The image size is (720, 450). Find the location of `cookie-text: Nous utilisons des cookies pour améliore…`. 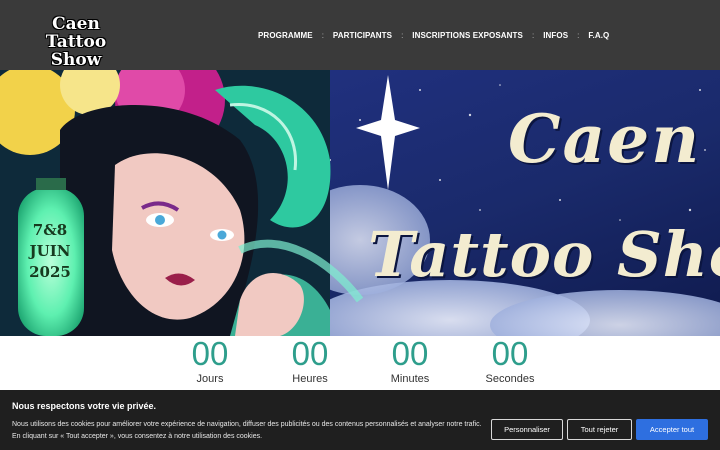

cookie-text: Nous utilisons des cookies pour améliore… is located at coordinates (252, 431).